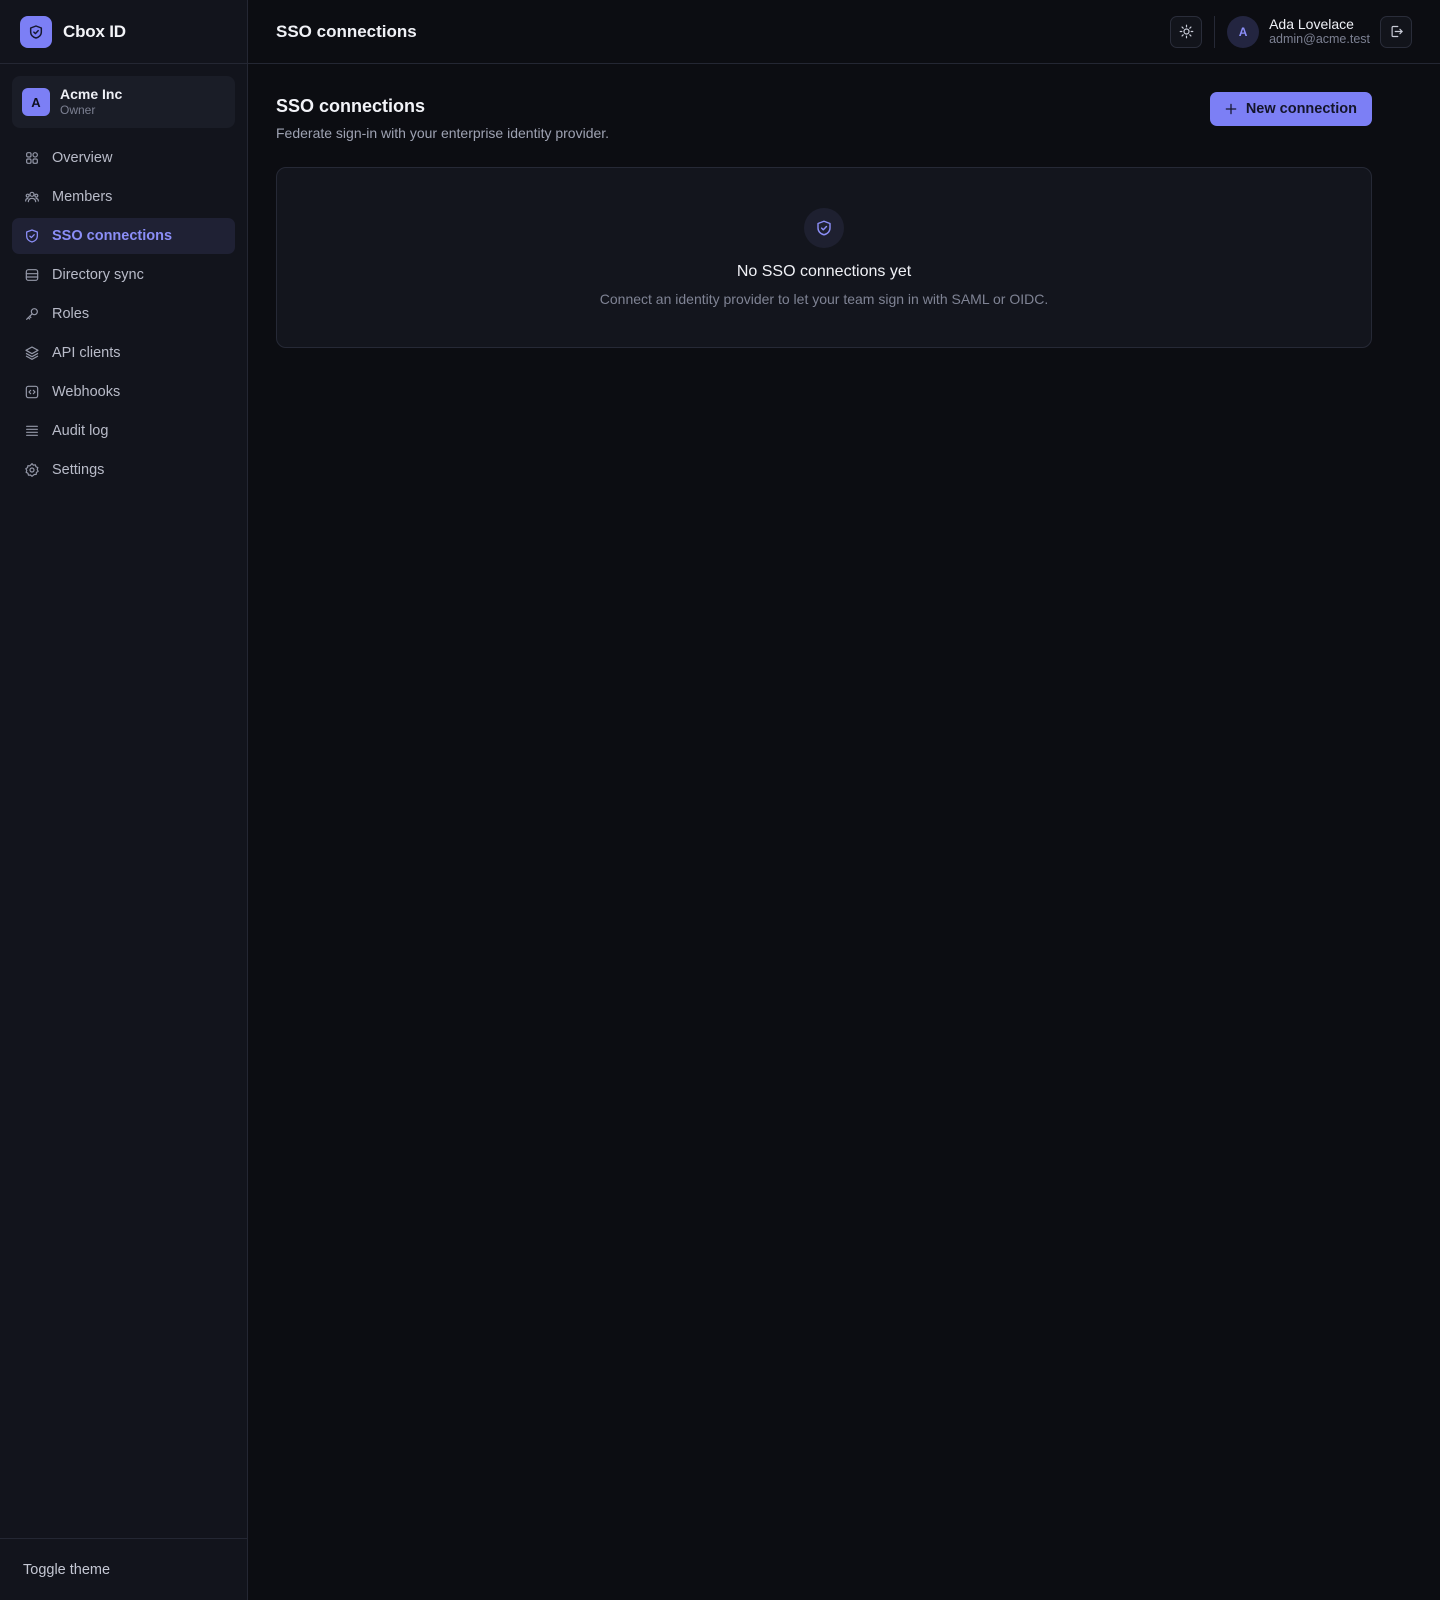  I want to click on sidebar-item-label: Settings, so click(78, 470).